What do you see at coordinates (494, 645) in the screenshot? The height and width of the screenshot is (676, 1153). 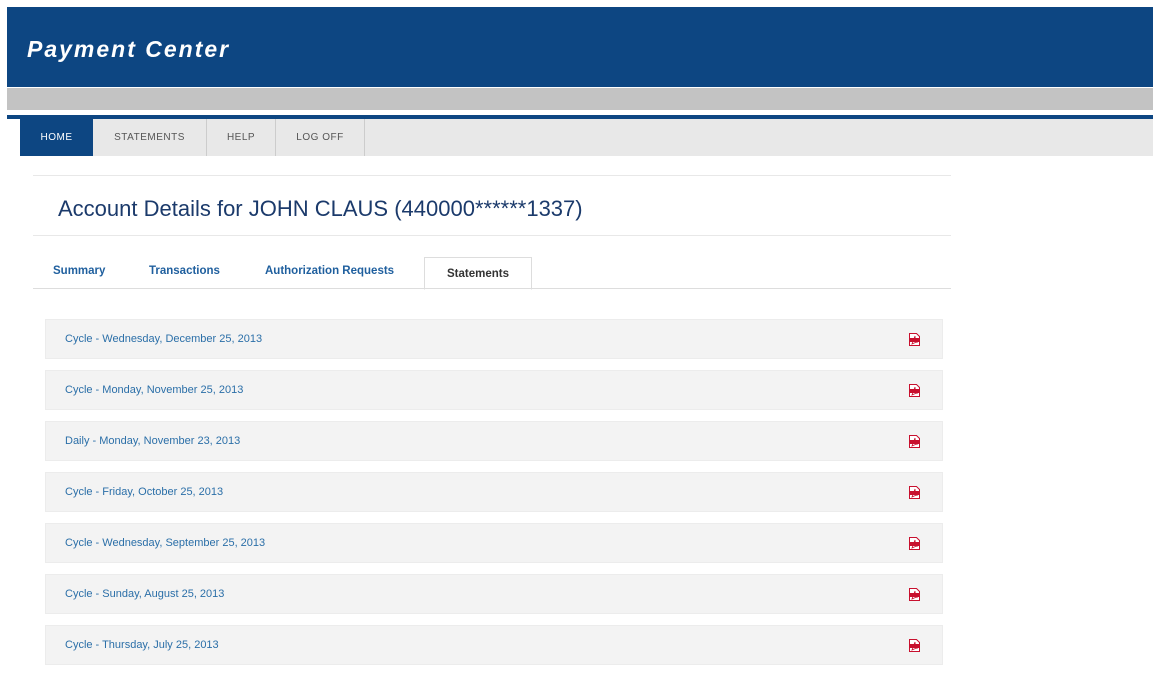 I see `statement-row: Cycle - Thursday, July 25, 2013` at bounding box center [494, 645].